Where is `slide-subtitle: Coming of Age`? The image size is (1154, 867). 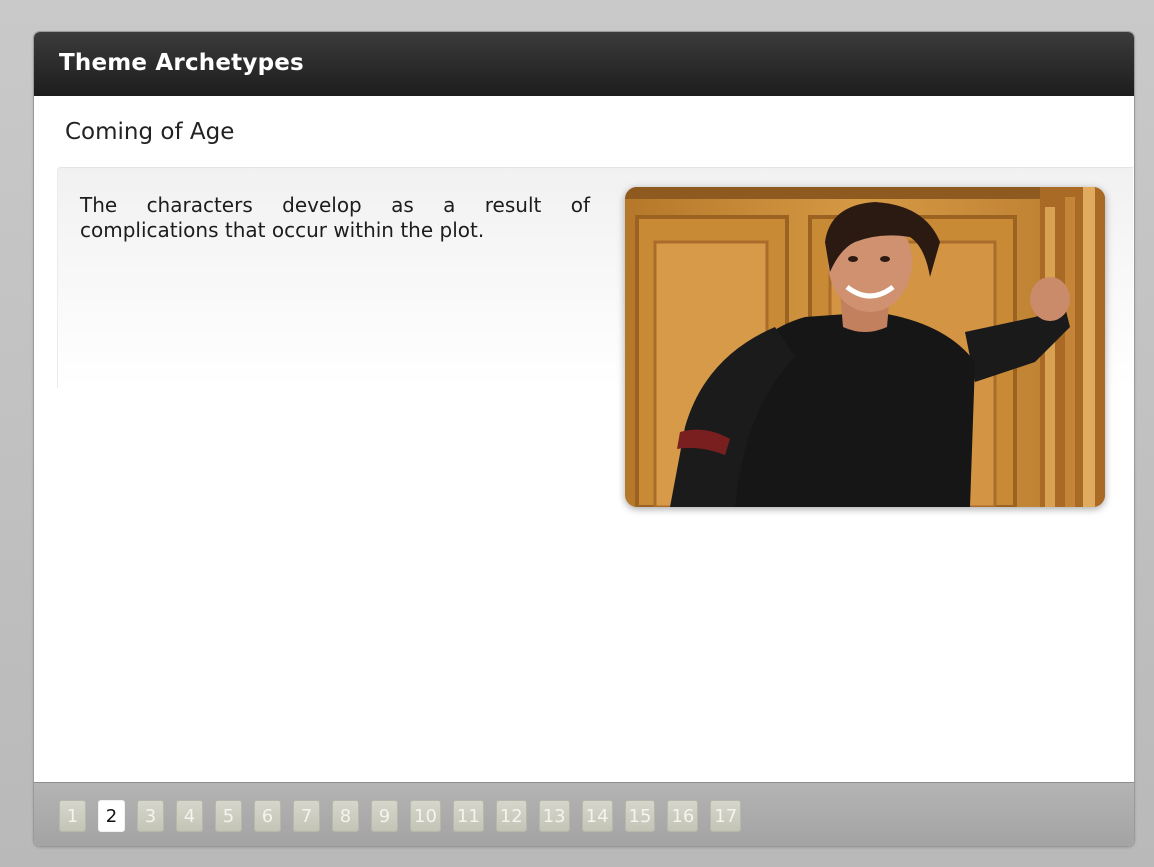
slide-subtitle: Coming of Age is located at coordinates (150, 132).